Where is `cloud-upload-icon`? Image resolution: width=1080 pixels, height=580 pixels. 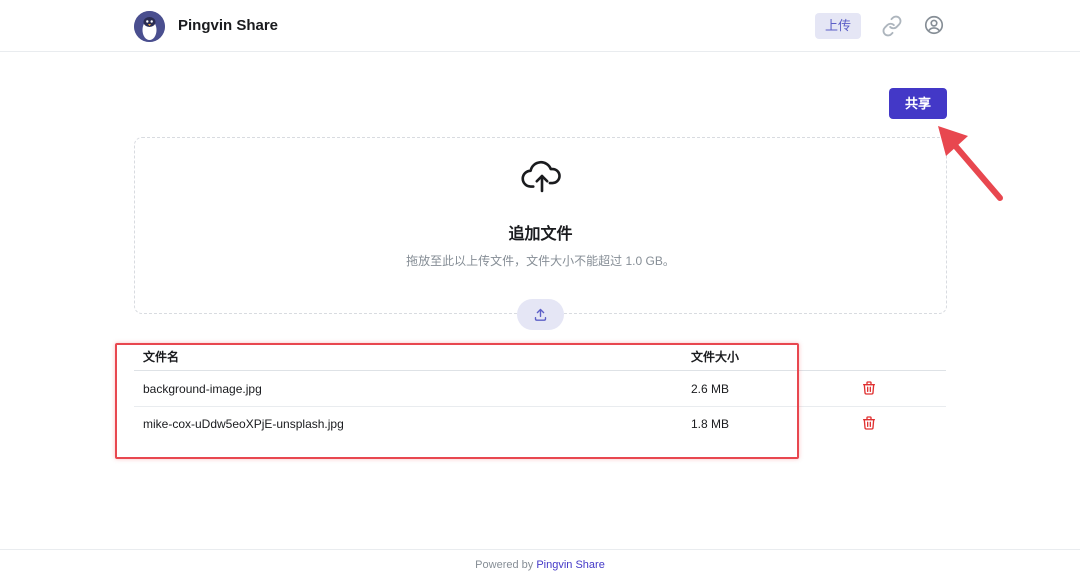 cloud-upload-icon is located at coordinates (541, 176).